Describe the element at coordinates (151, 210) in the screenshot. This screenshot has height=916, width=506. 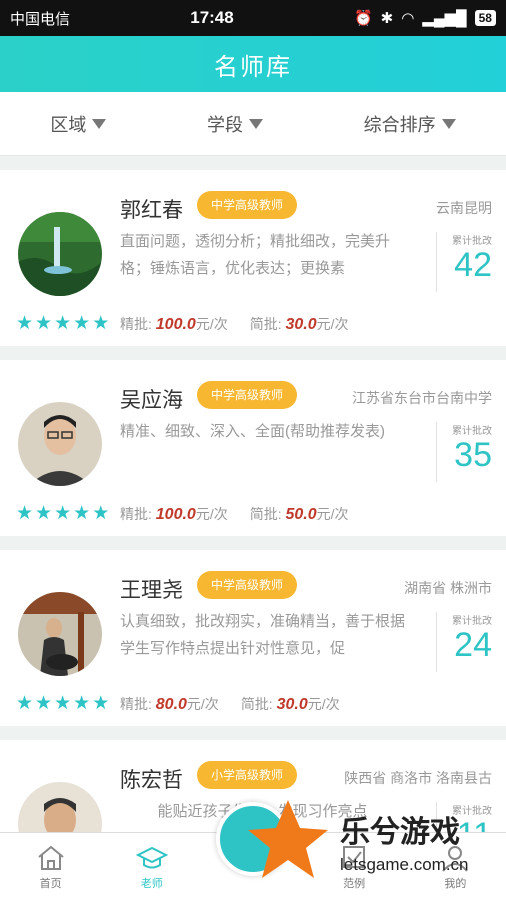
I see `teacher-name: 郭红春` at that location.